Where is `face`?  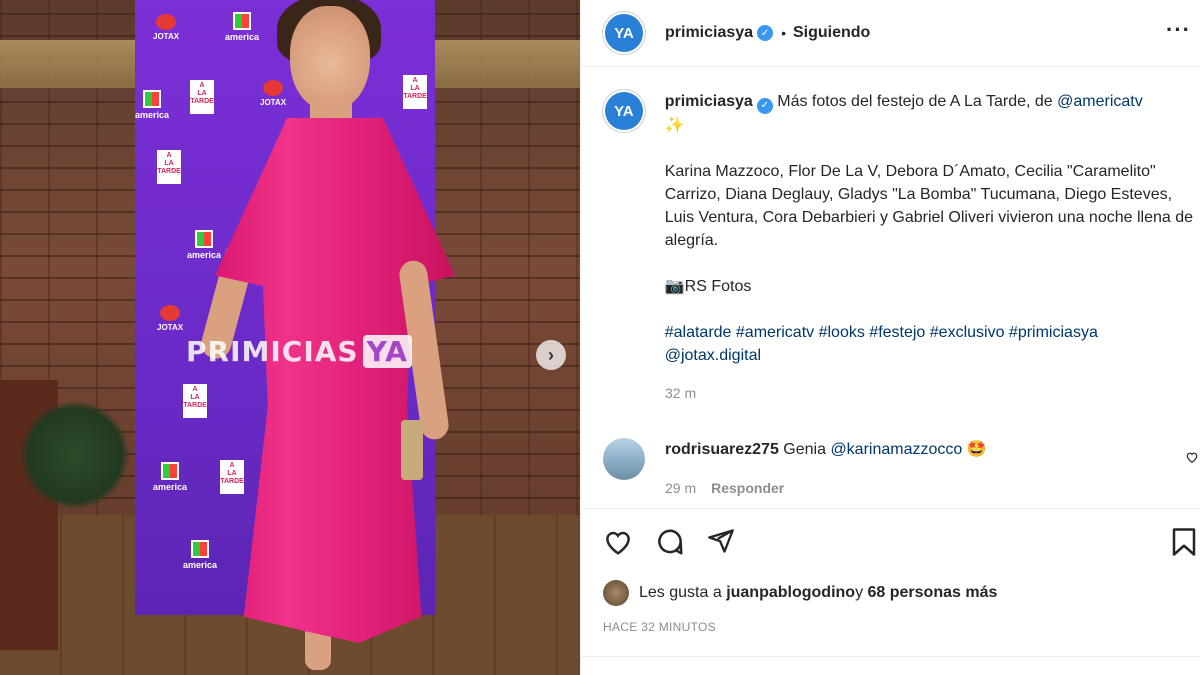 face is located at coordinates (330, 58).